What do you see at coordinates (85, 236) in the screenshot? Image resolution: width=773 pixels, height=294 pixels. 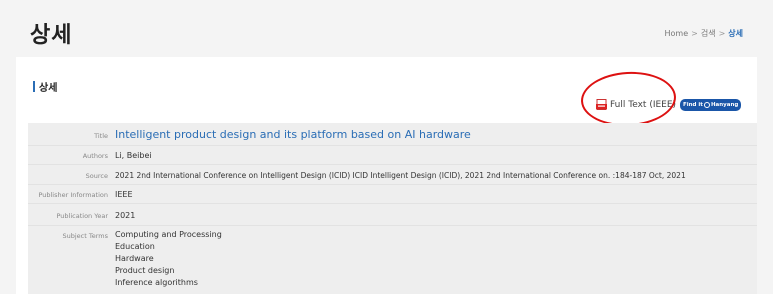 I see `subject-label: Subject Terms` at bounding box center [85, 236].